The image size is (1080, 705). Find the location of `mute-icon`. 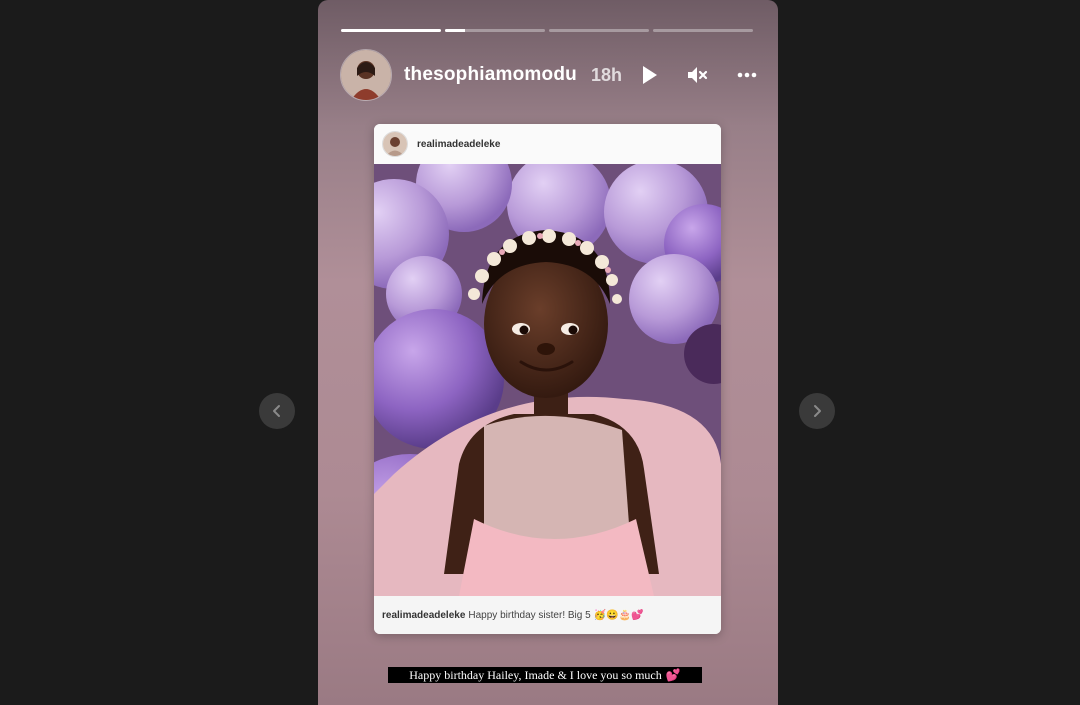

mute-icon is located at coordinates (697, 75).